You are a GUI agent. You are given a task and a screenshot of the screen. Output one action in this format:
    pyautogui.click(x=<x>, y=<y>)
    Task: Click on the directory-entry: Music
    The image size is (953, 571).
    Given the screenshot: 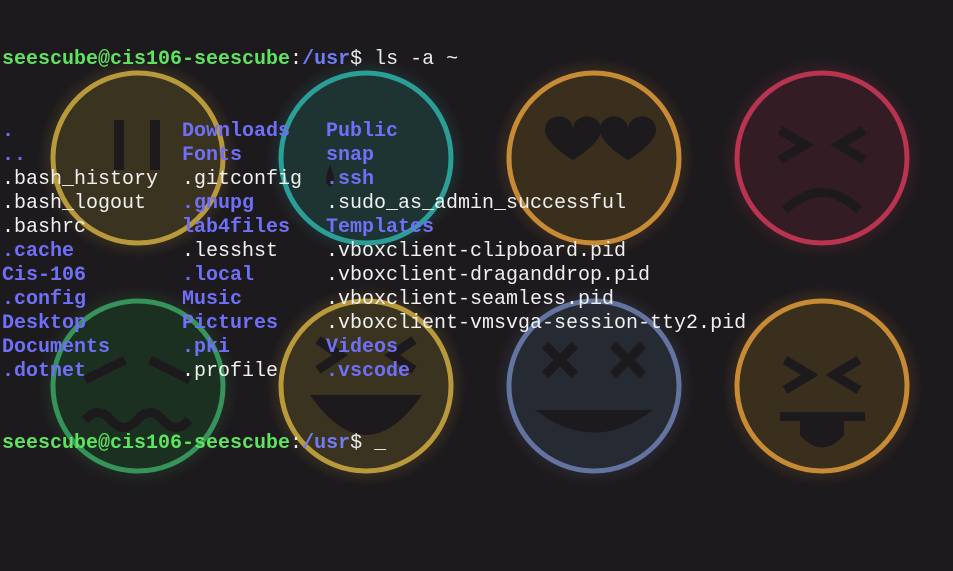 What is the action you would take?
    pyautogui.click(x=212, y=299)
    